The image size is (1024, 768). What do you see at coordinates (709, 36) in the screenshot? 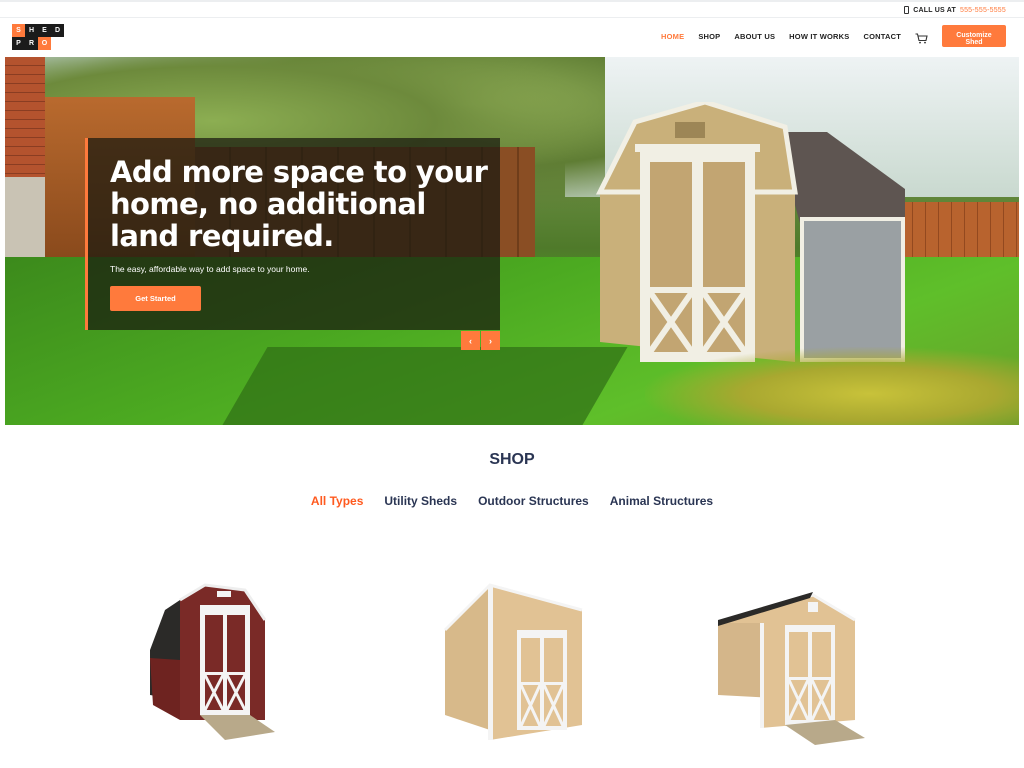
I see `nav-shop: SHOP` at bounding box center [709, 36].